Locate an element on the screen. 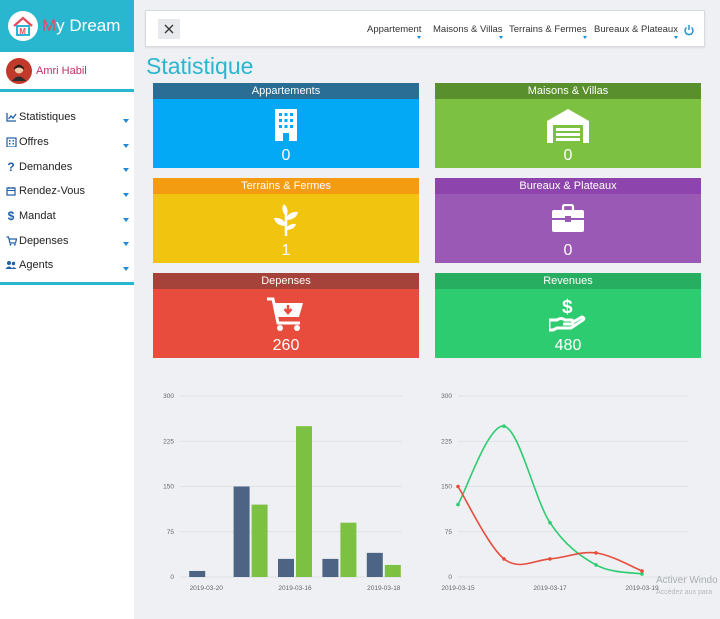  users-icon is located at coordinates (11, 265).